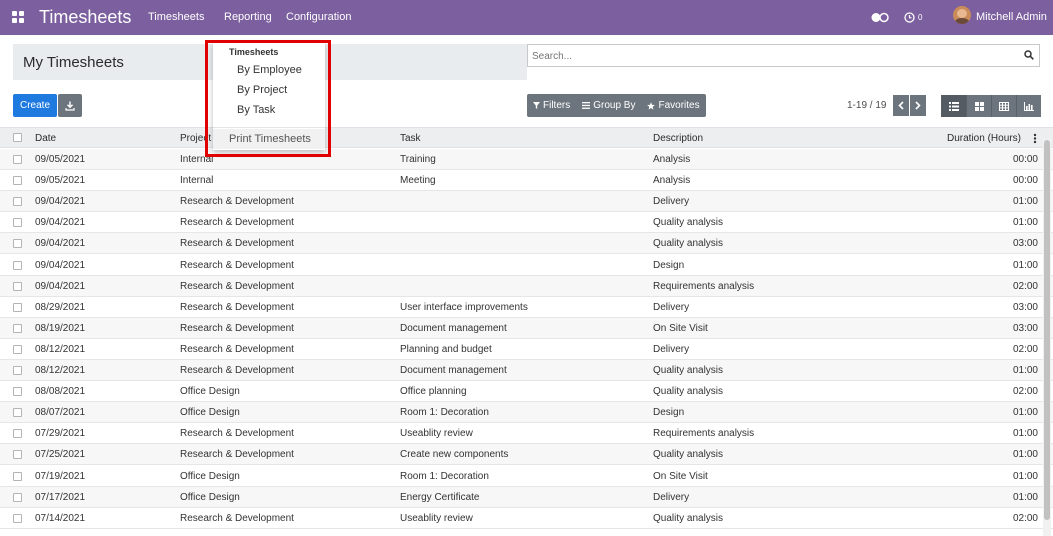 The height and width of the screenshot is (536, 1053). I want to click on pager-previous-button, so click(901, 105).